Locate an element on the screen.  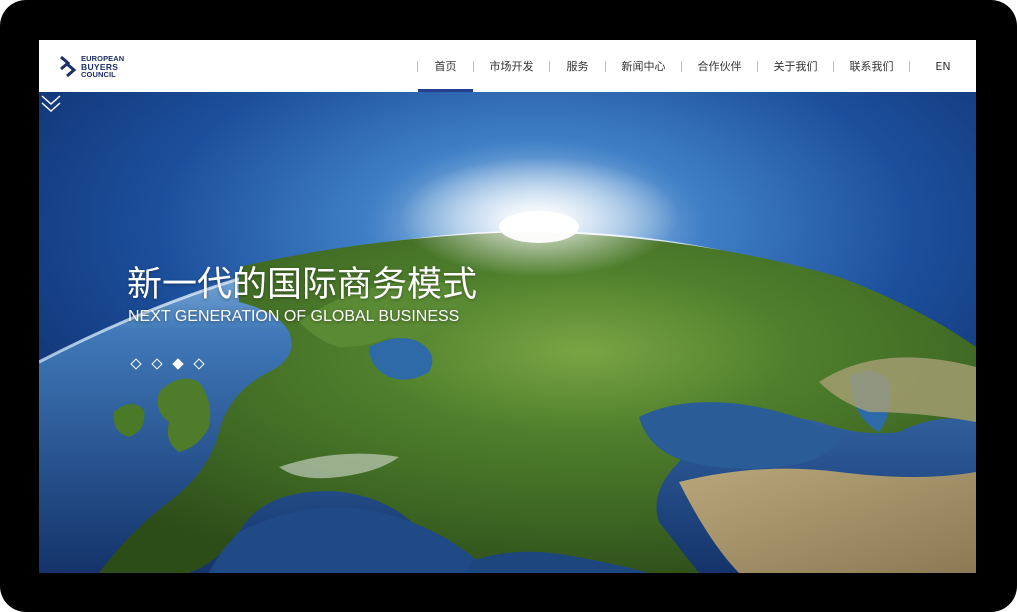
slider-pagination is located at coordinates (167, 364).